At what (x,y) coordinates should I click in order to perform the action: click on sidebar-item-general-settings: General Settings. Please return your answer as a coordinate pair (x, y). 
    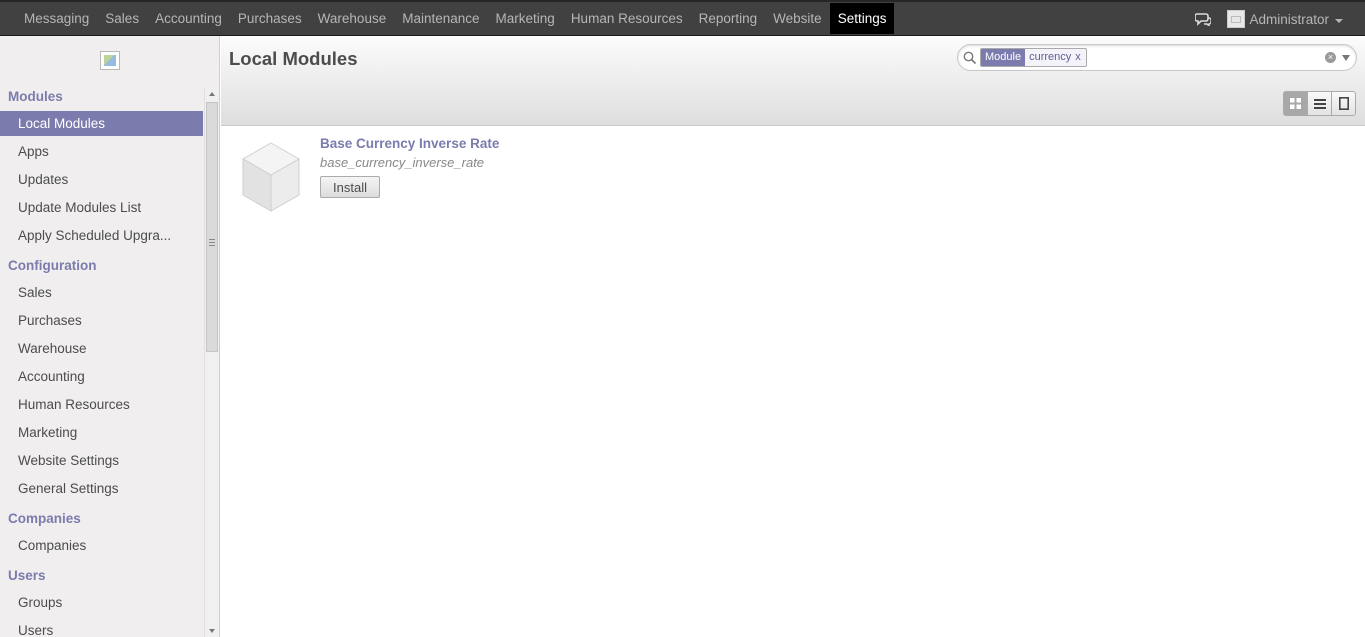
    Looking at the image, I should click on (101, 488).